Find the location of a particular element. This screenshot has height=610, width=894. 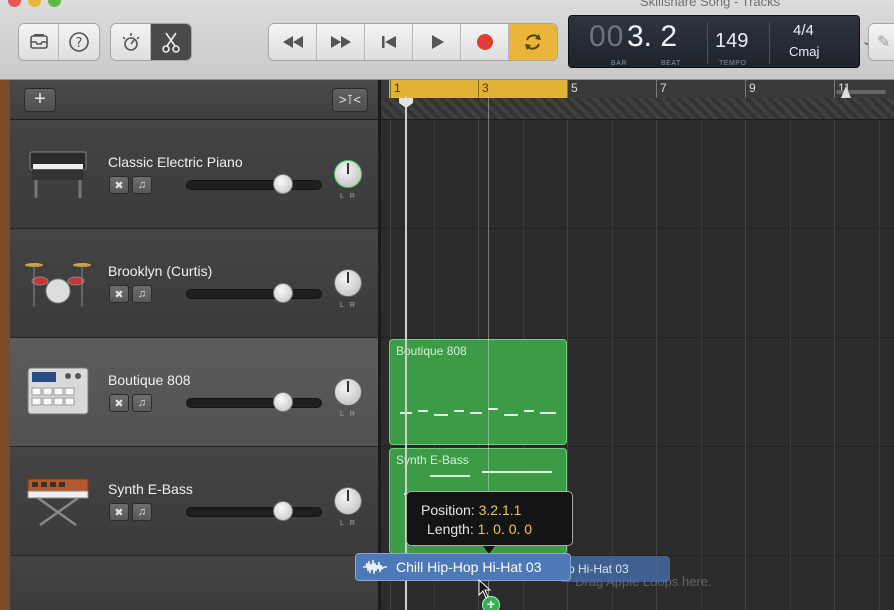

tooltip-length-value: 1. 0. 0. 0 is located at coordinates (505, 529).